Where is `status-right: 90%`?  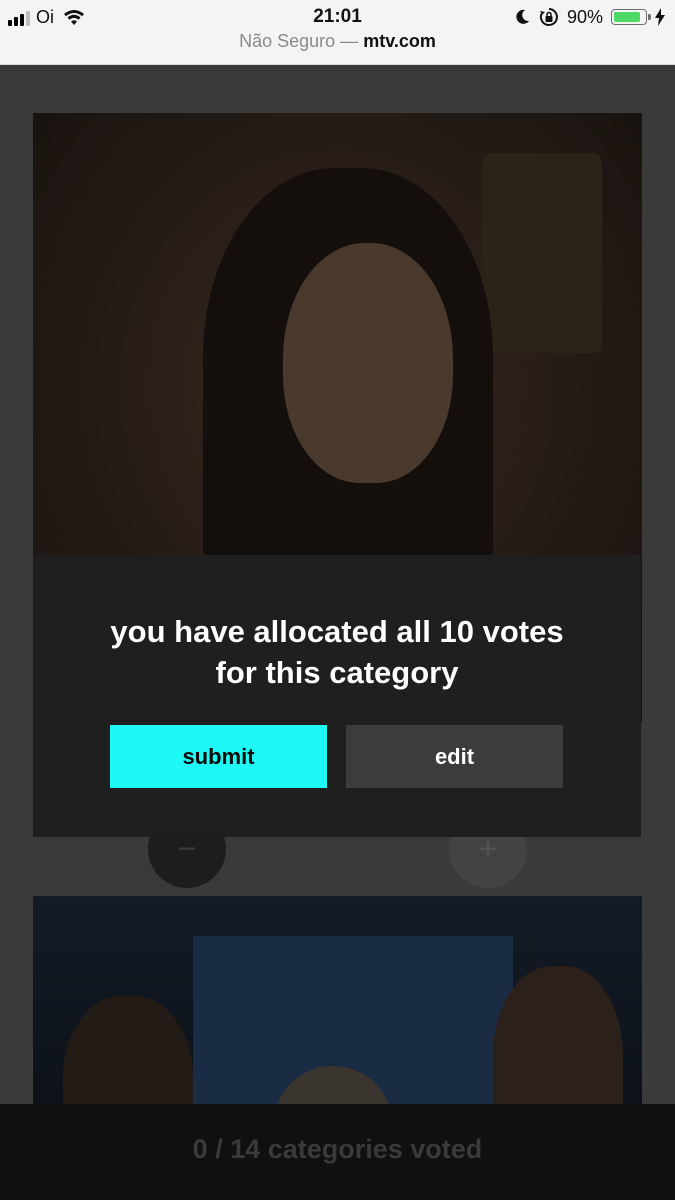 status-right: 90% is located at coordinates (590, 17).